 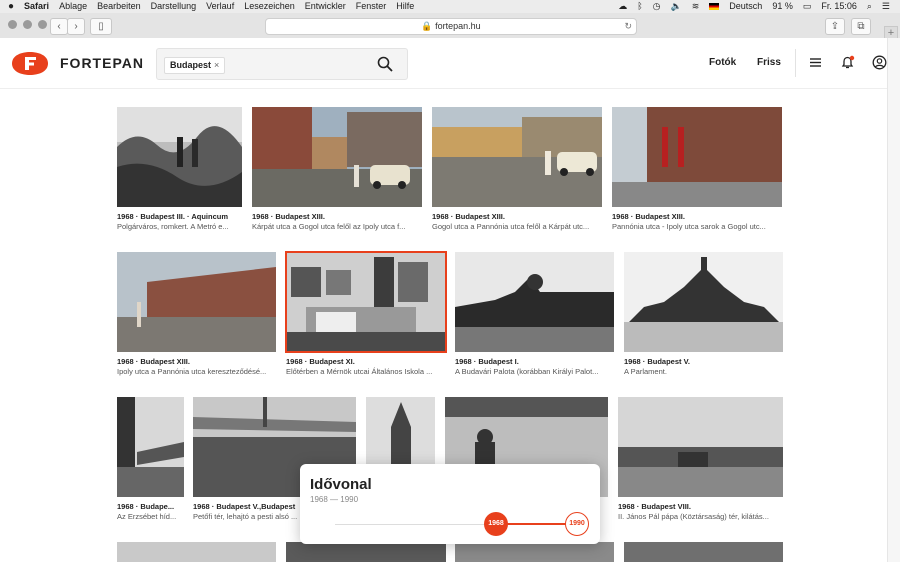 I want to click on menubar-clock: Fr. 15:06, so click(x=839, y=6).